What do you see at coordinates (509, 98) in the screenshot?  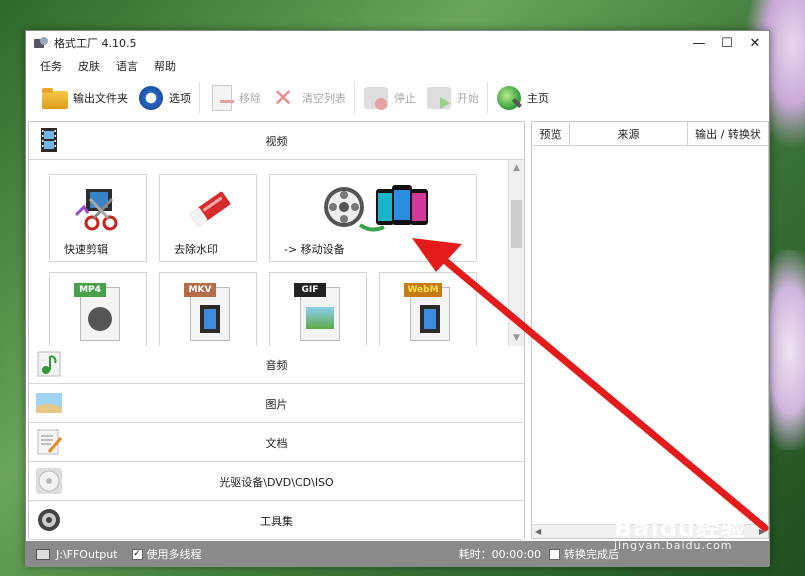 I see `home-icon` at bounding box center [509, 98].